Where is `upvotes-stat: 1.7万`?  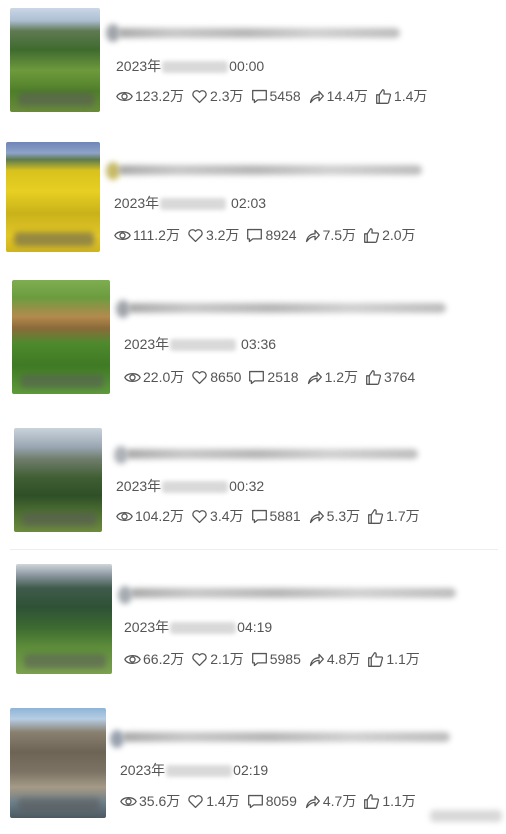 upvotes-stat: 1.7万 is located at coordinates (393, 516).